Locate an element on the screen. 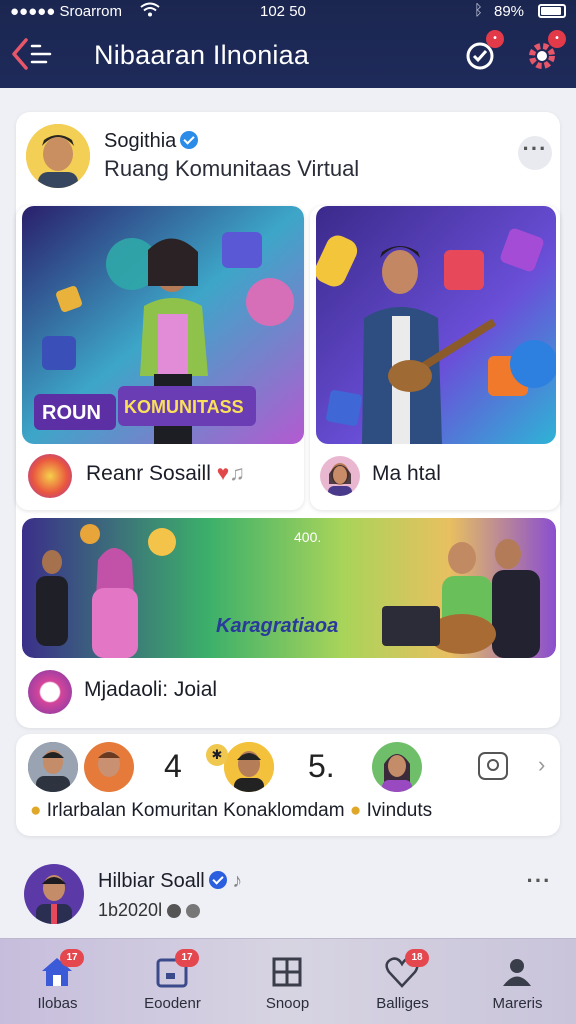 This screenshot has height=1024, width=576. post2-sub-text: 1b2020l is located at coordinates (130, 910).